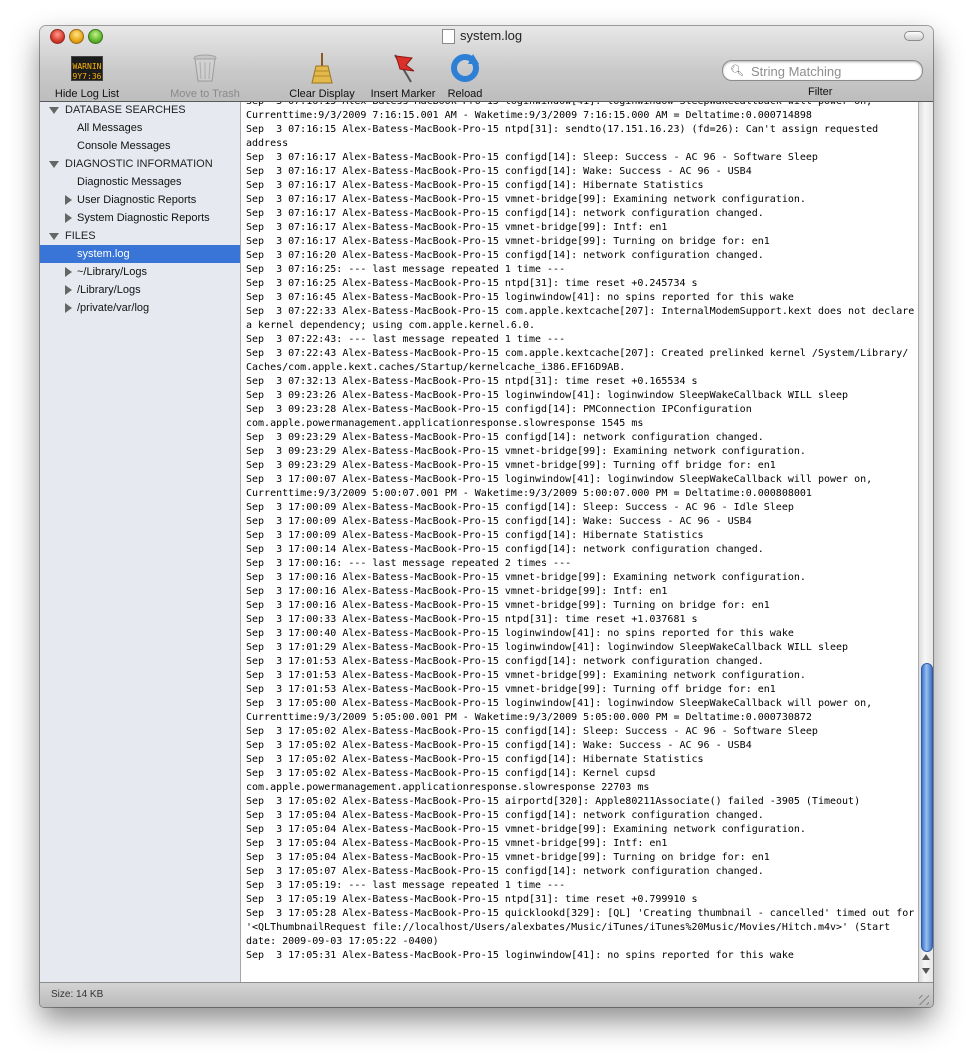  What do you see at coordinates (80, 236) in the screenshot?
I see `files-header: FILES` at bounding box center [80, 236].